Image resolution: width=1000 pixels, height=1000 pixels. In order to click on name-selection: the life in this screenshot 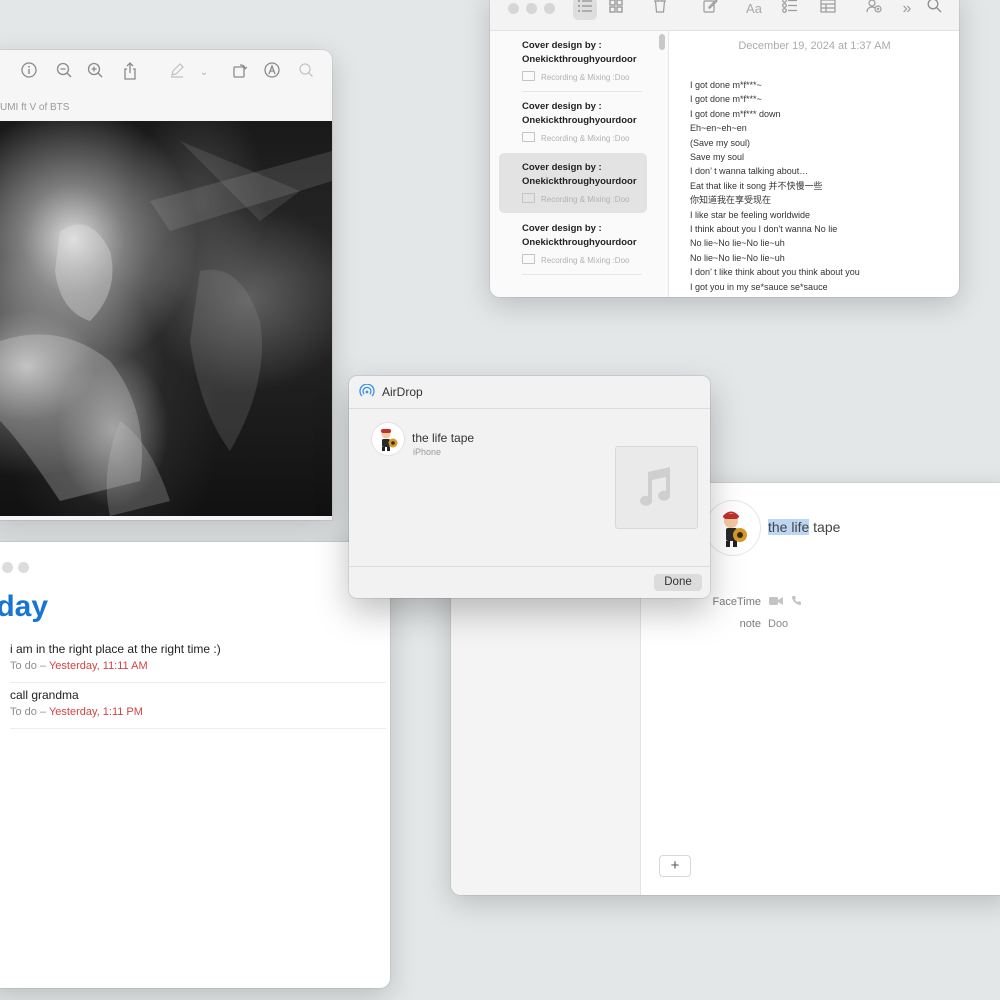, I will do `click(789, 527)`.